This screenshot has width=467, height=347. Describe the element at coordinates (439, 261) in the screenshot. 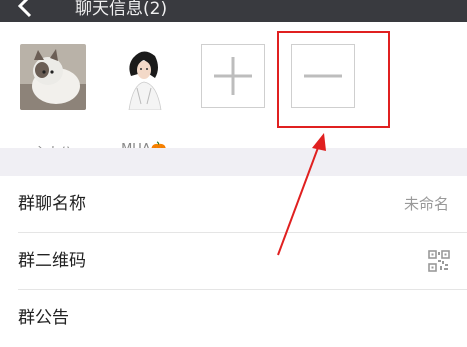

I see `qr-code-icon` at that location.